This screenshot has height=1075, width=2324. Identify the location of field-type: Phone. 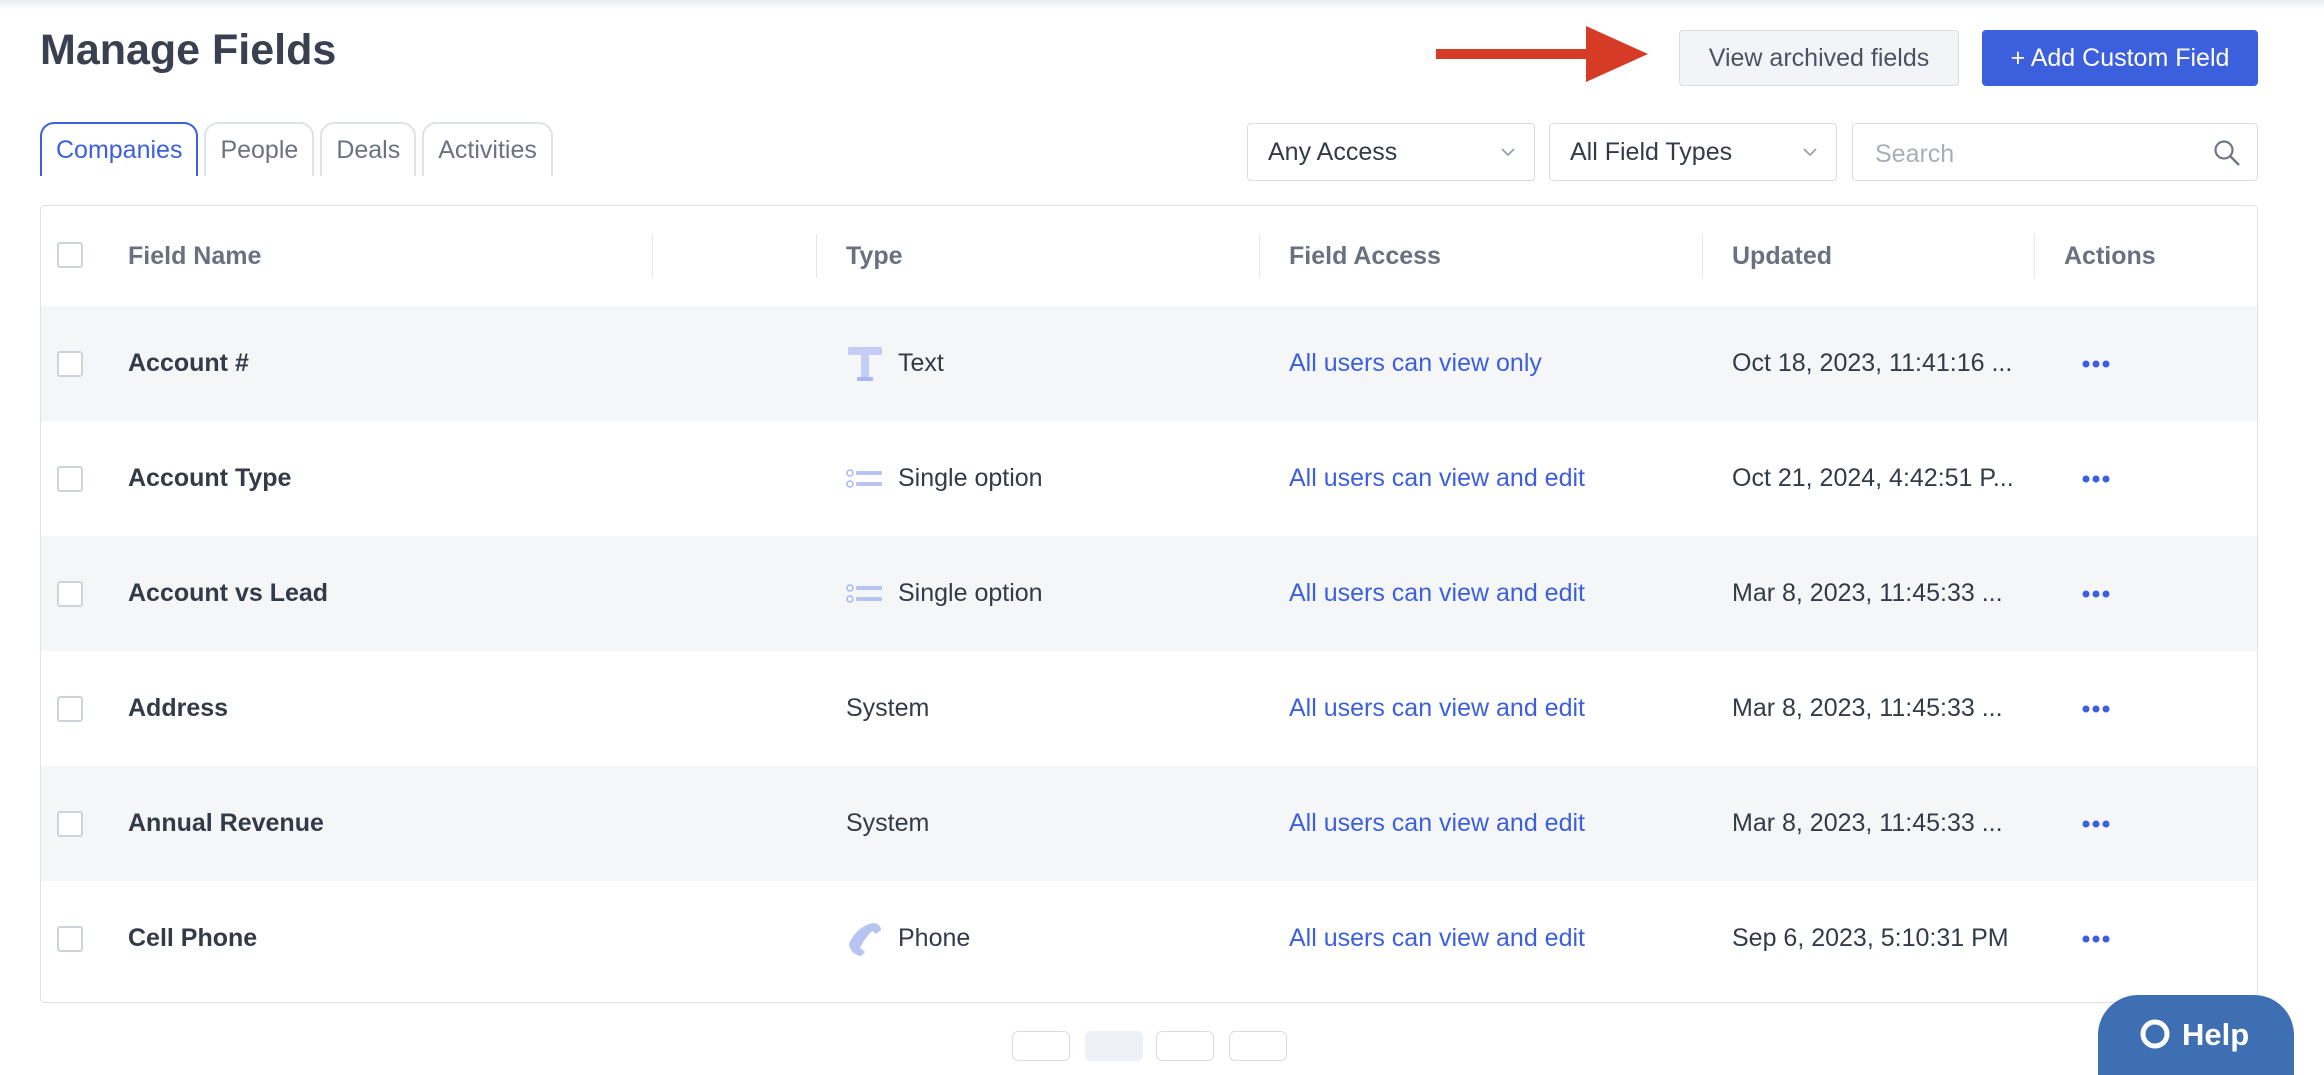
(908, 938).